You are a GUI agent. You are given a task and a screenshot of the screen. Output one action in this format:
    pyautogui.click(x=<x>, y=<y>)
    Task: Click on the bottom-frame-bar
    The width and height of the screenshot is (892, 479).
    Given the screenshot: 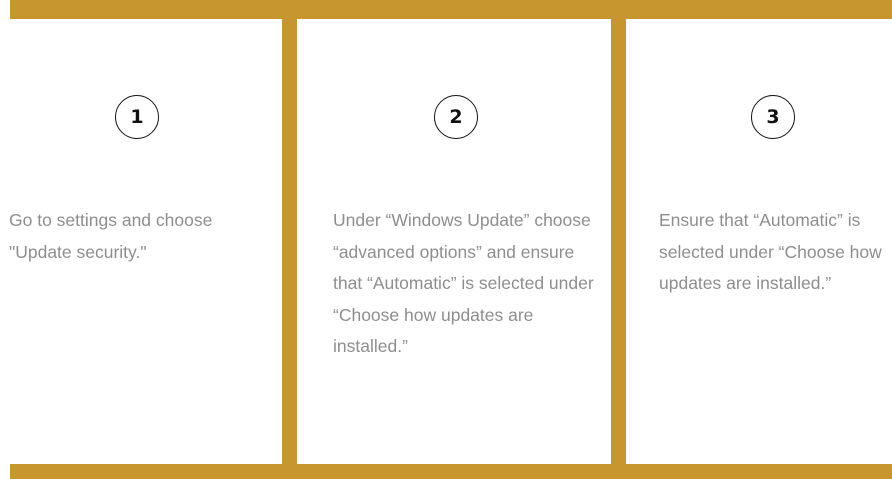 What is the action you would take?
    pyautogui.click(x=451, y=471)
    